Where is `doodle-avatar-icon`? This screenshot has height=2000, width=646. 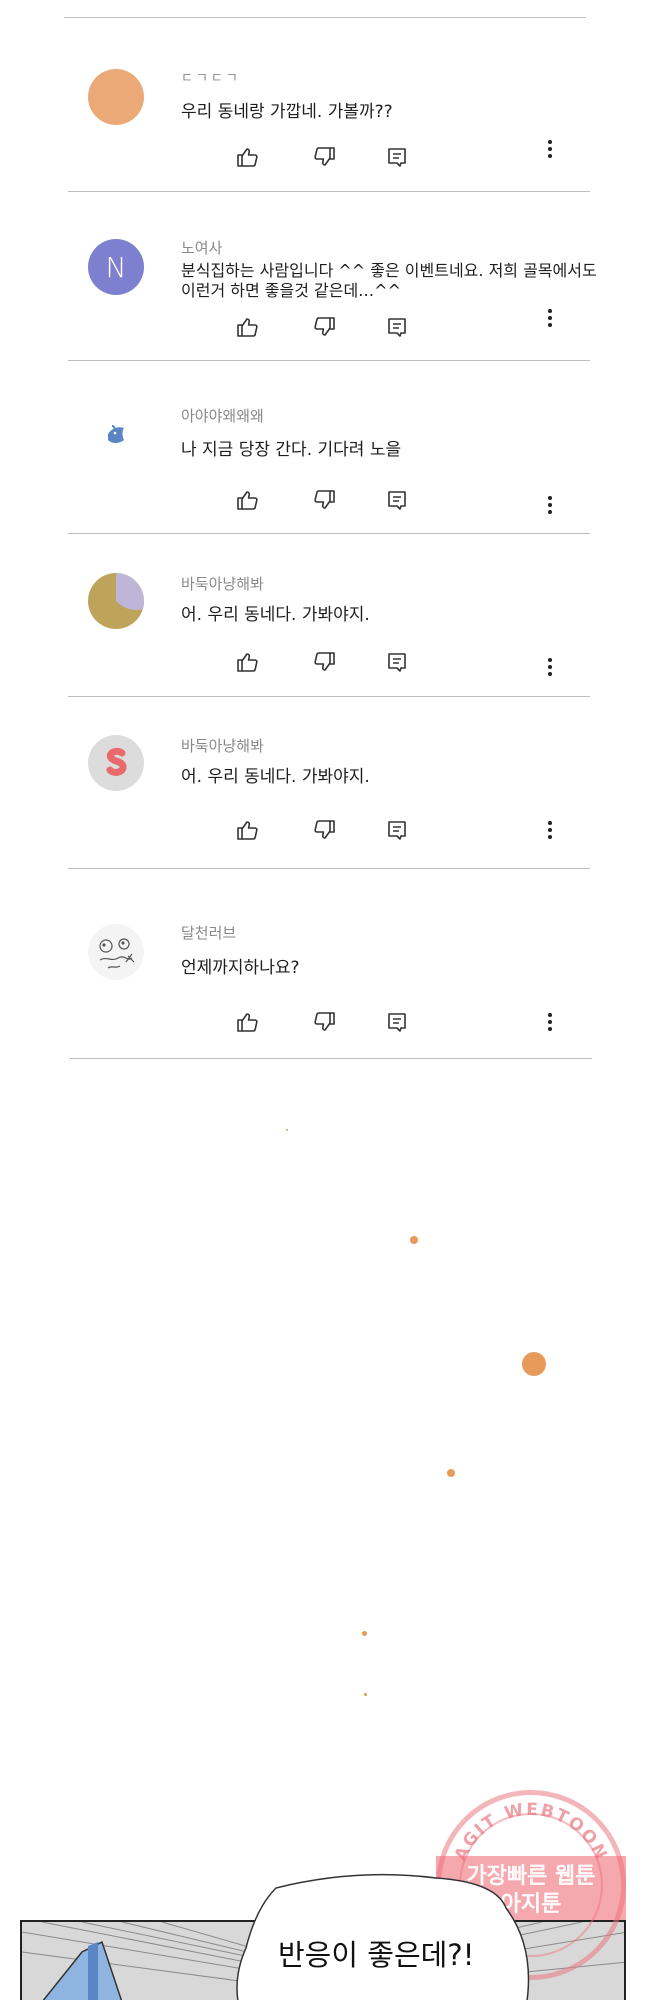
doodle-avatar-icon is located at coordinates (117, 953).